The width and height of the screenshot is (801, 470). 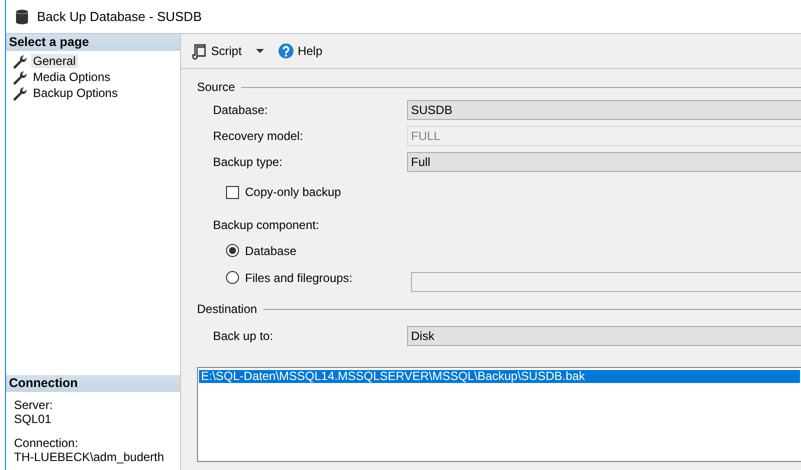 What do you see at coordinates (54, 61) in the screenshot?
I see `page-item: General` at bounding box center [54, 61].